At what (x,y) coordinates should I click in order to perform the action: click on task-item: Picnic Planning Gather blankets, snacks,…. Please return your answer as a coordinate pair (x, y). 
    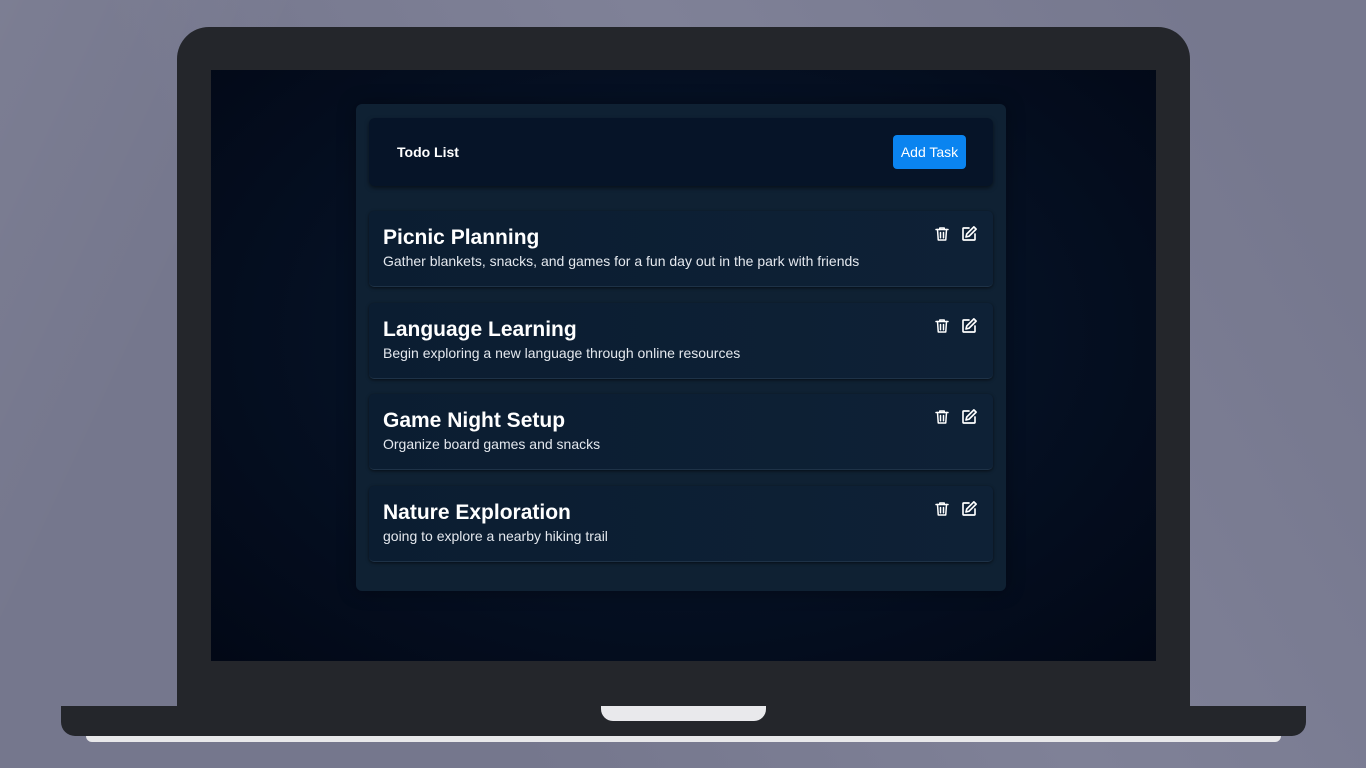
    Looking at the image, I should click on (681, 249).